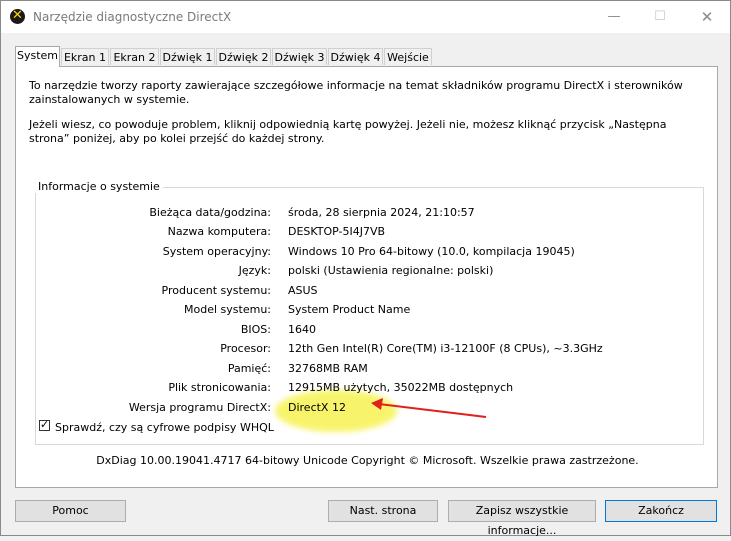  I want to click on info-label: Wersja programu DirectX:, so click(199, 407).